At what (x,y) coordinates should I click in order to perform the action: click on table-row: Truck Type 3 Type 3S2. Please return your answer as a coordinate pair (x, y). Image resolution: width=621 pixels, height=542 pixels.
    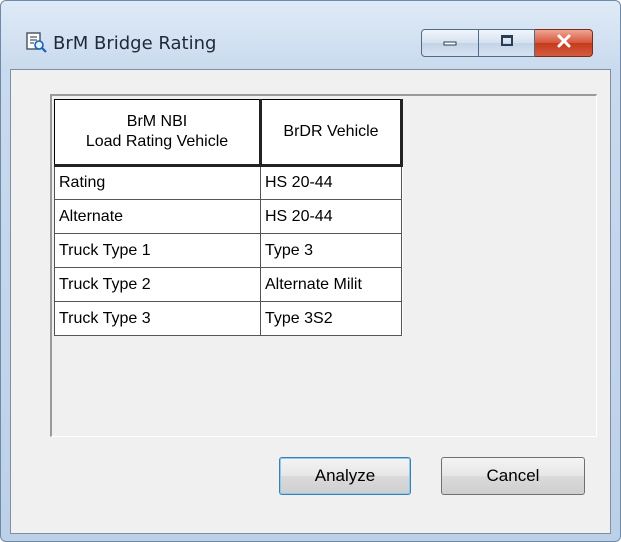
    Looking at the image, I should click on (228, 318).